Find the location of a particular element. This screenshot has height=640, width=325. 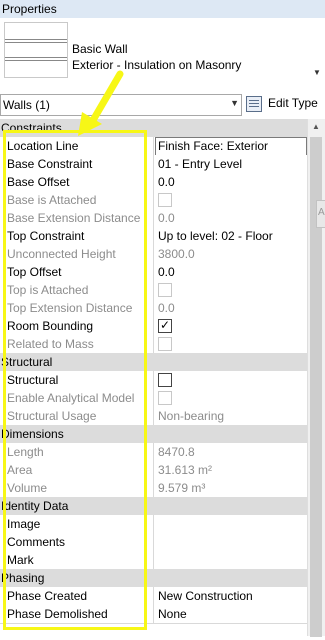

section-constraints: Constraints is located at coordinates (153, 128).